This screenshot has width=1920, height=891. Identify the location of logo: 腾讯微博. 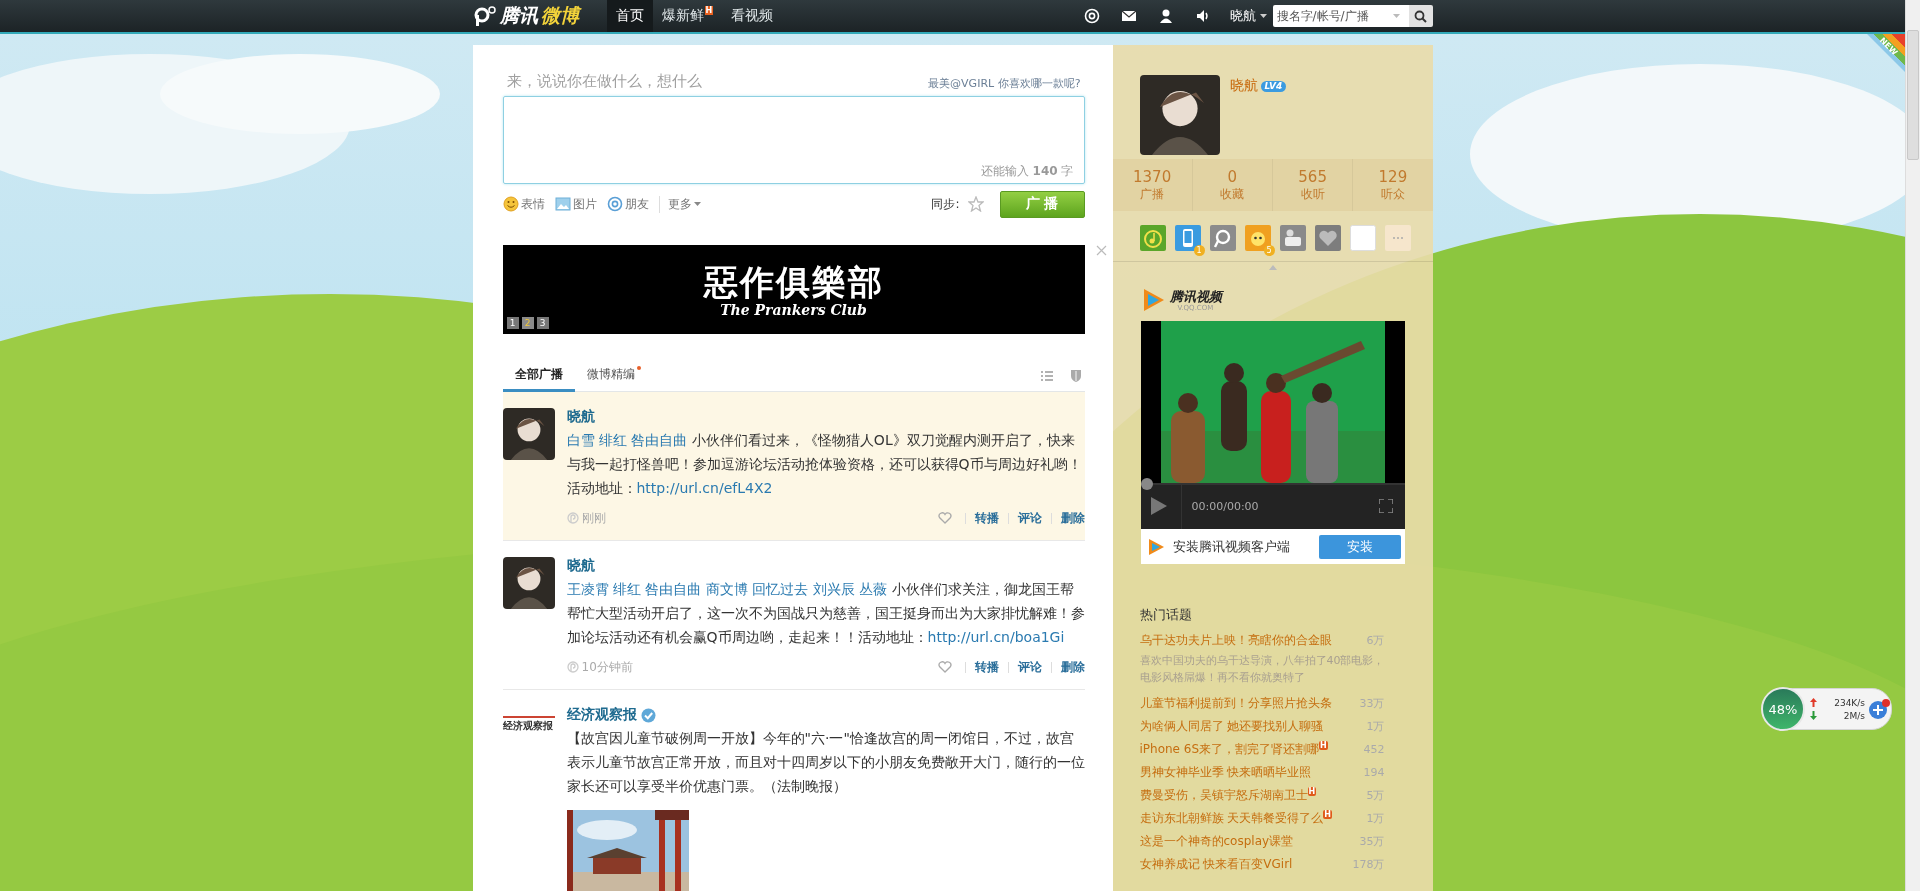
(535, 16).